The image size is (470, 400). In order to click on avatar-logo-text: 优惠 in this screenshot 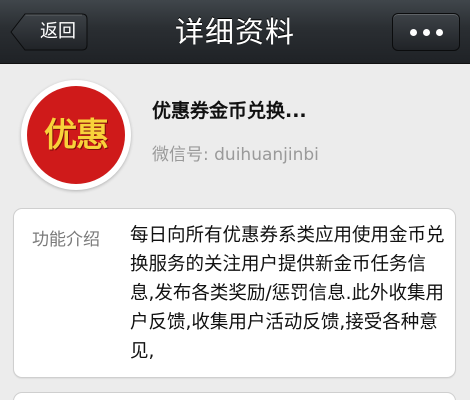, I will do `click(76, 135)`.